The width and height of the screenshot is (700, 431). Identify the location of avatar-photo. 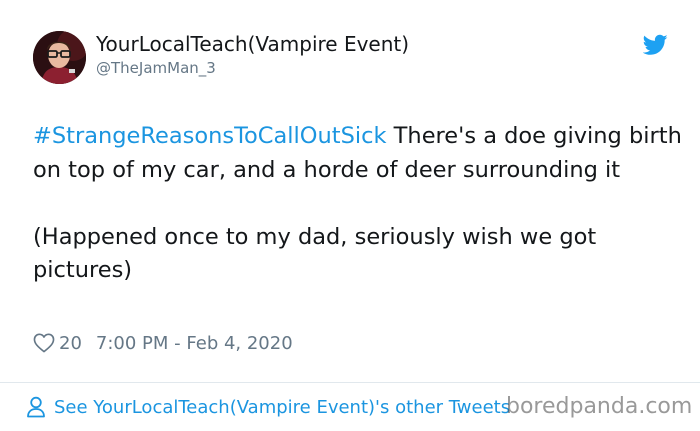
(59, 57).